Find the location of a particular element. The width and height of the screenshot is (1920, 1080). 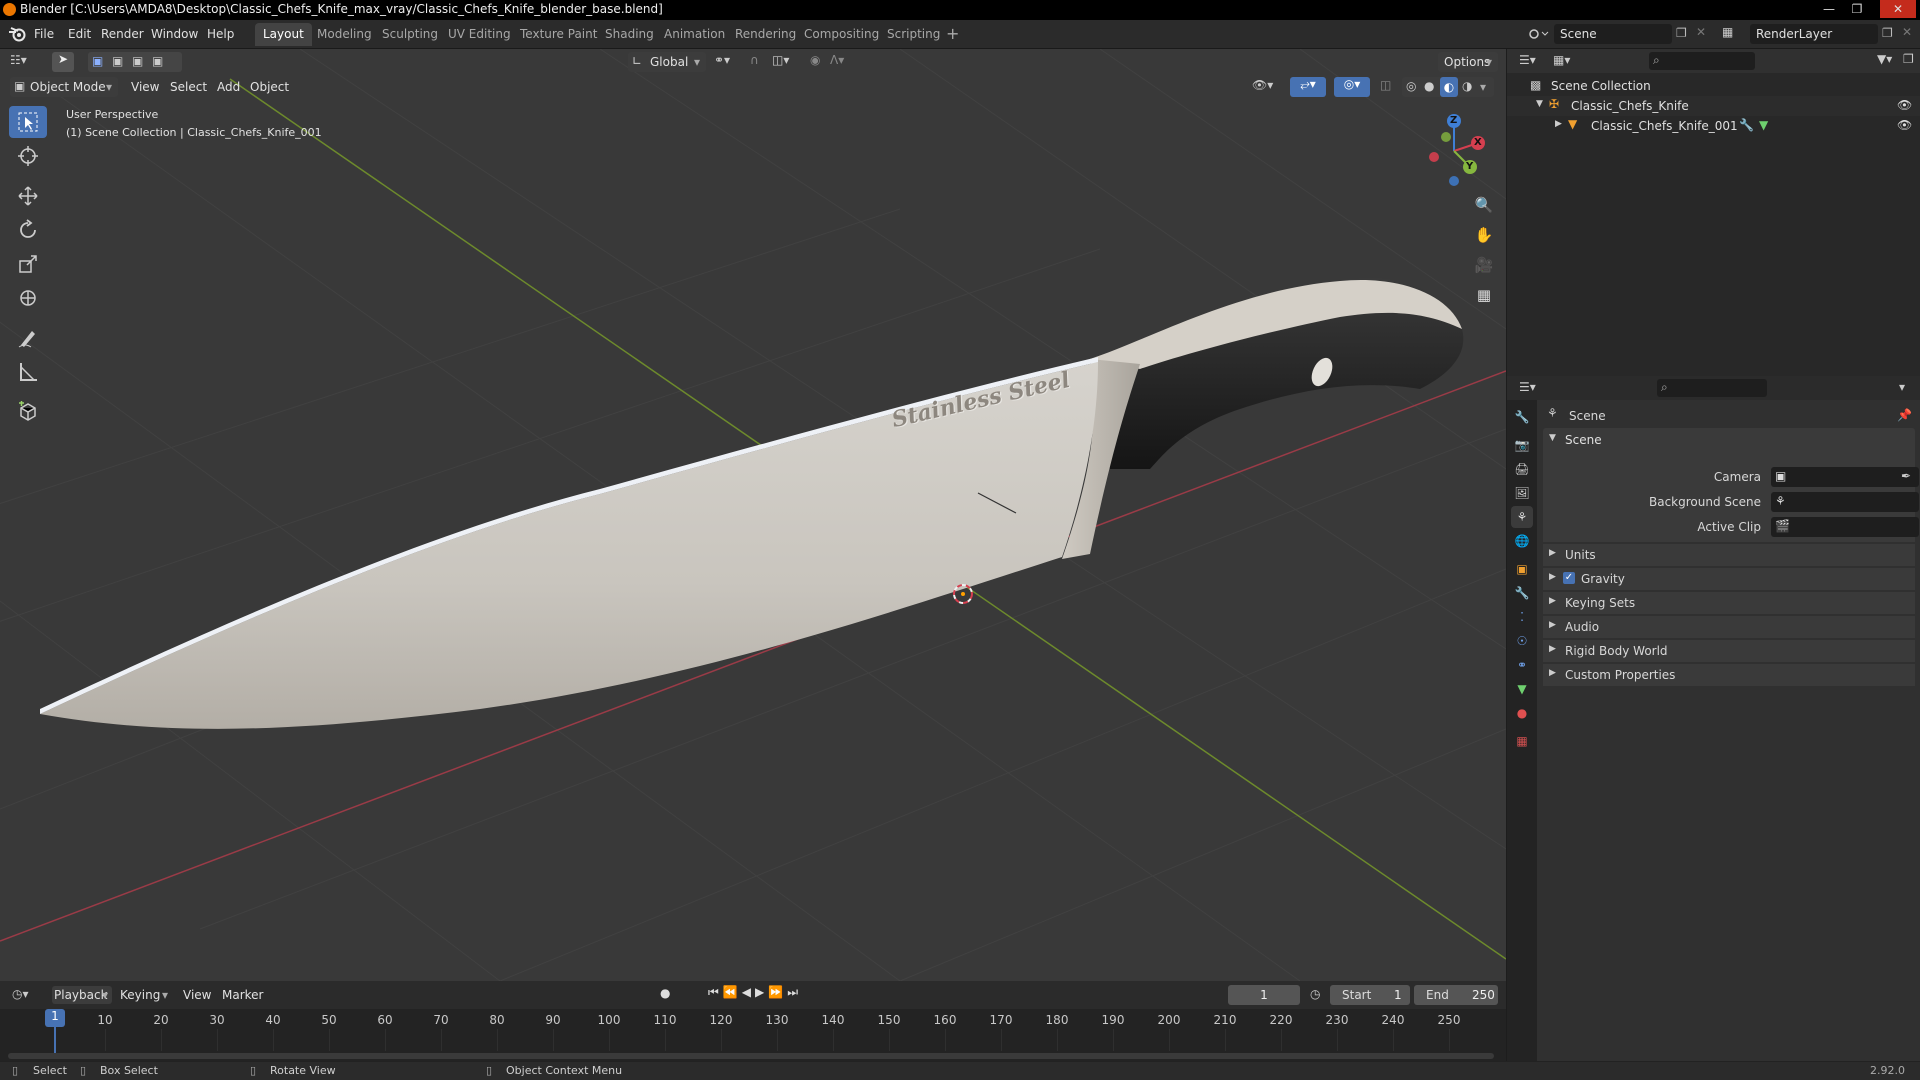

mesh-data-icon: ▼ is located at coordinates (1763, 125).